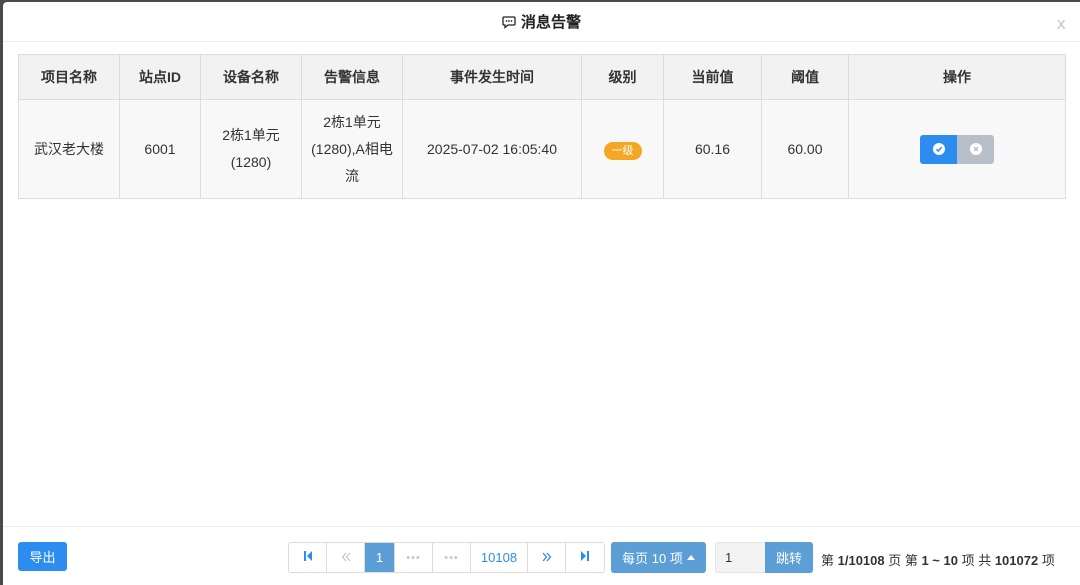  I want to click on next-page-icon, so click(547, 557).